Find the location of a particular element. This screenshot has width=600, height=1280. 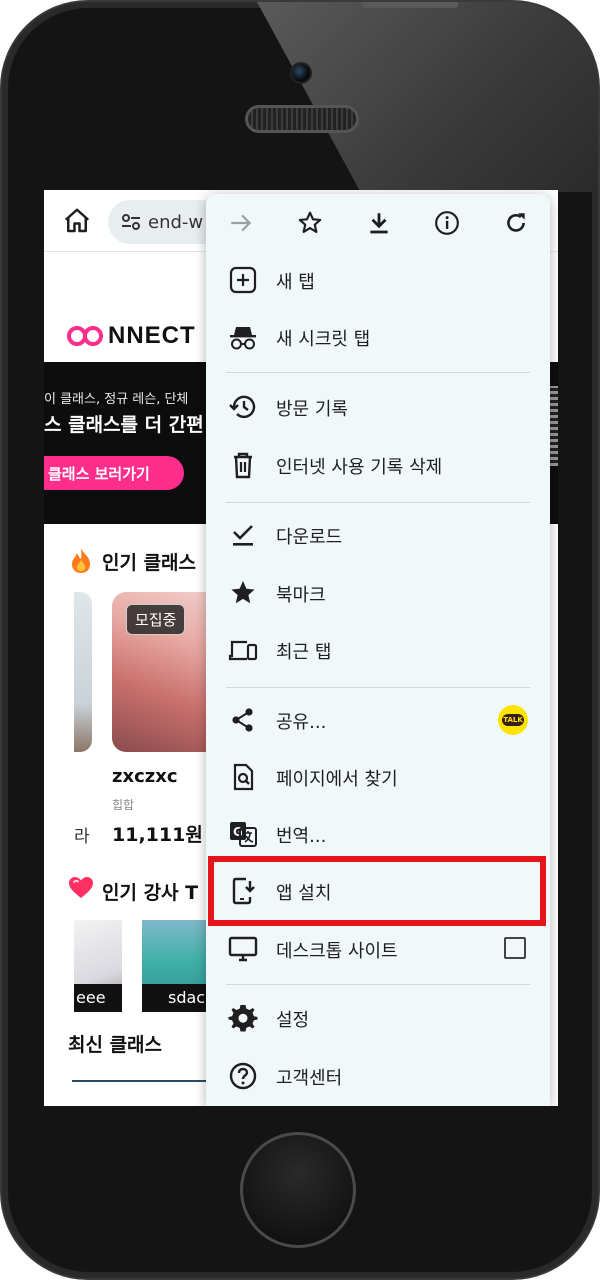

desktop-site-checkbox is located at coordinates (515, 948).